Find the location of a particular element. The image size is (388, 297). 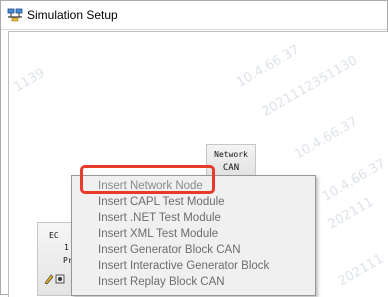

menu-item-insert-net-test-module: Insert .NET Test Module is located at coordinates (193, 218).